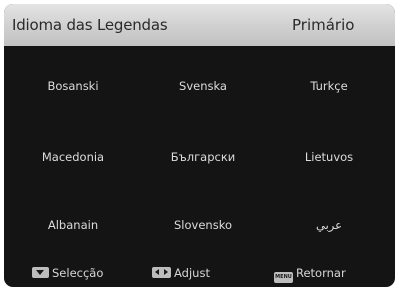 Image resolution: width=399 pixels, height=291 pixels. What do you see at coordinates (323, 25) in the screenshot?
I see `subtitle-mode-value: Primário` at bounding box center [323, 25].